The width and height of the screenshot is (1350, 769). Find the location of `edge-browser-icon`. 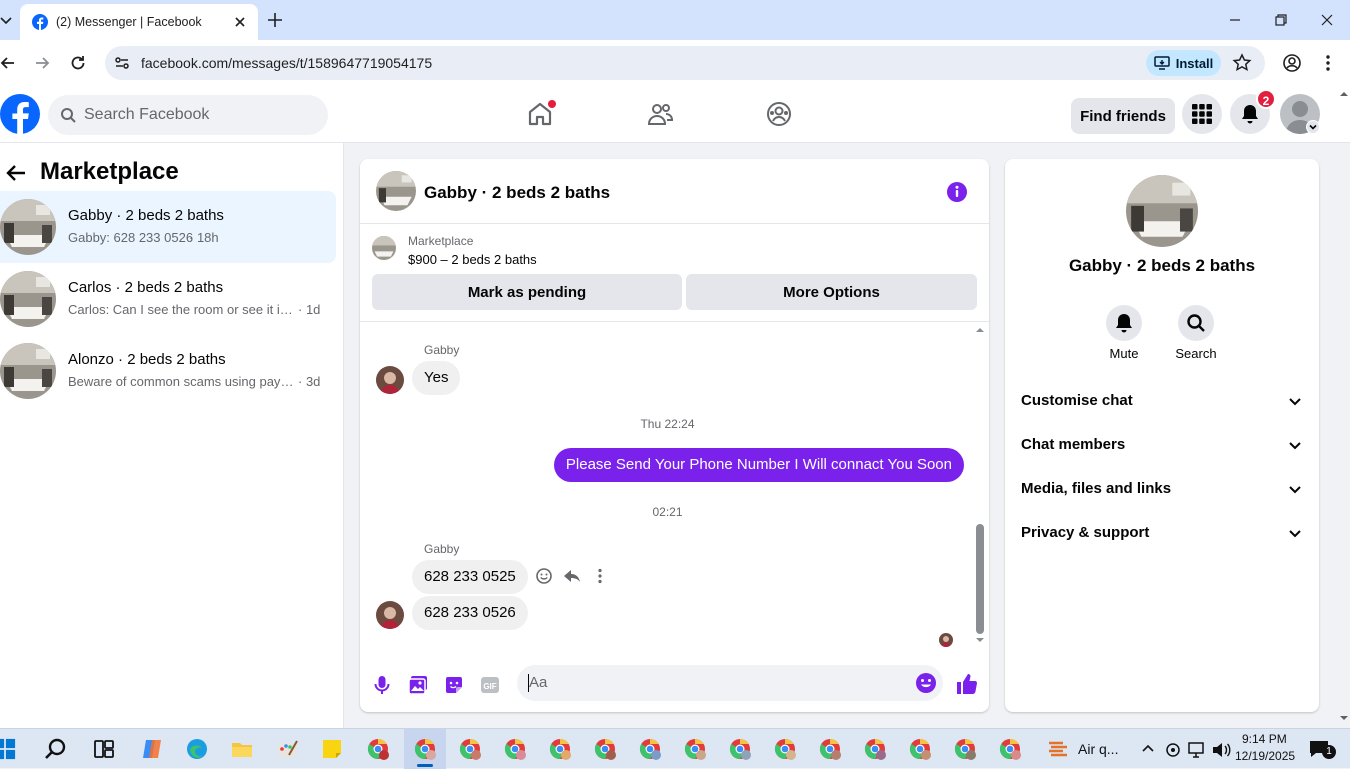

edge-browser-icon is located at coordinates (197, 749).